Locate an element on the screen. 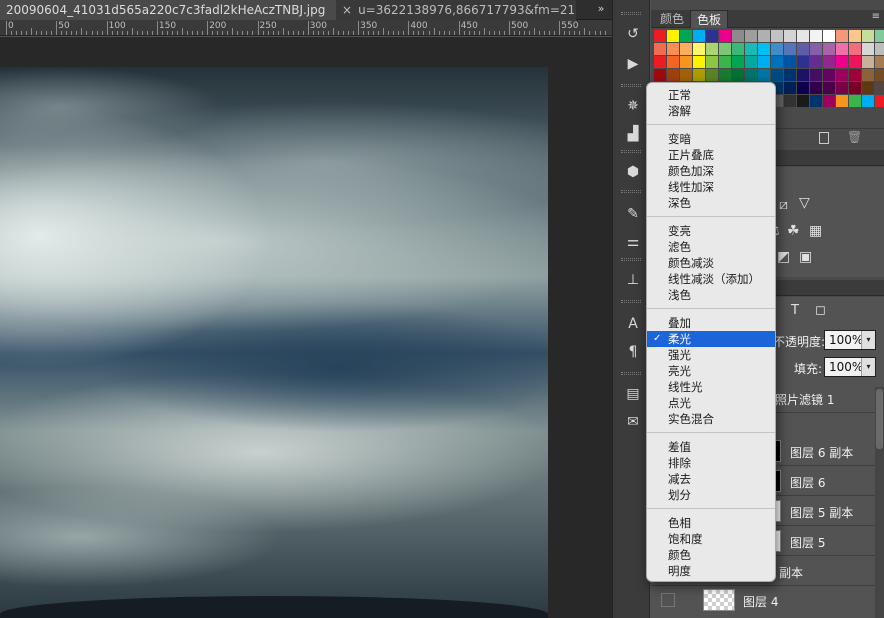  blend-mode-item: 溶解 is located at coordinates (711, 111).